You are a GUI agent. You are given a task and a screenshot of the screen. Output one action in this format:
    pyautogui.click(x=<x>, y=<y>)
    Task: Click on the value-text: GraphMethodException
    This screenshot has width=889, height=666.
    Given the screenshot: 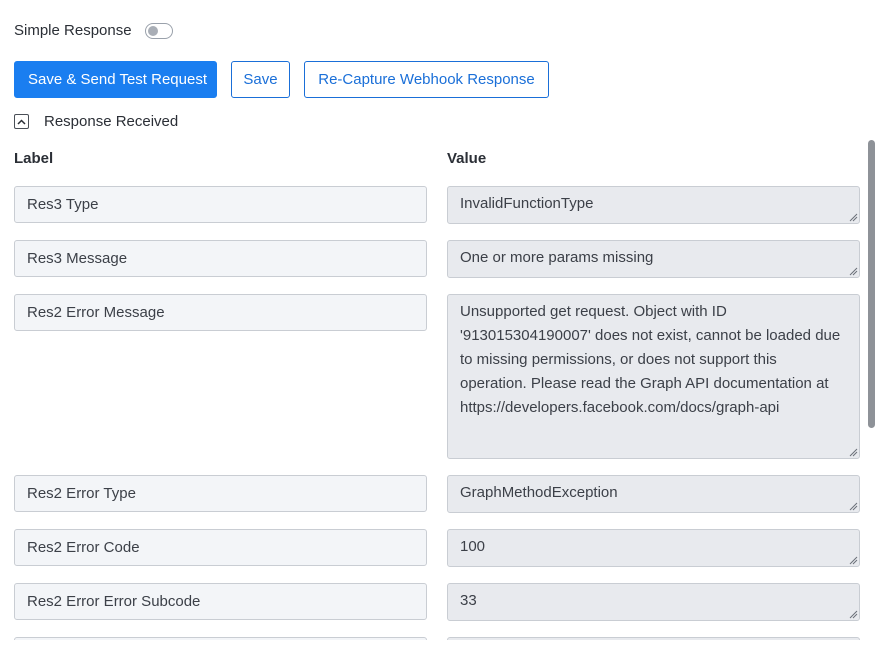 What is the action you would take?
    pyautogui.click(x=539, y=492)
    